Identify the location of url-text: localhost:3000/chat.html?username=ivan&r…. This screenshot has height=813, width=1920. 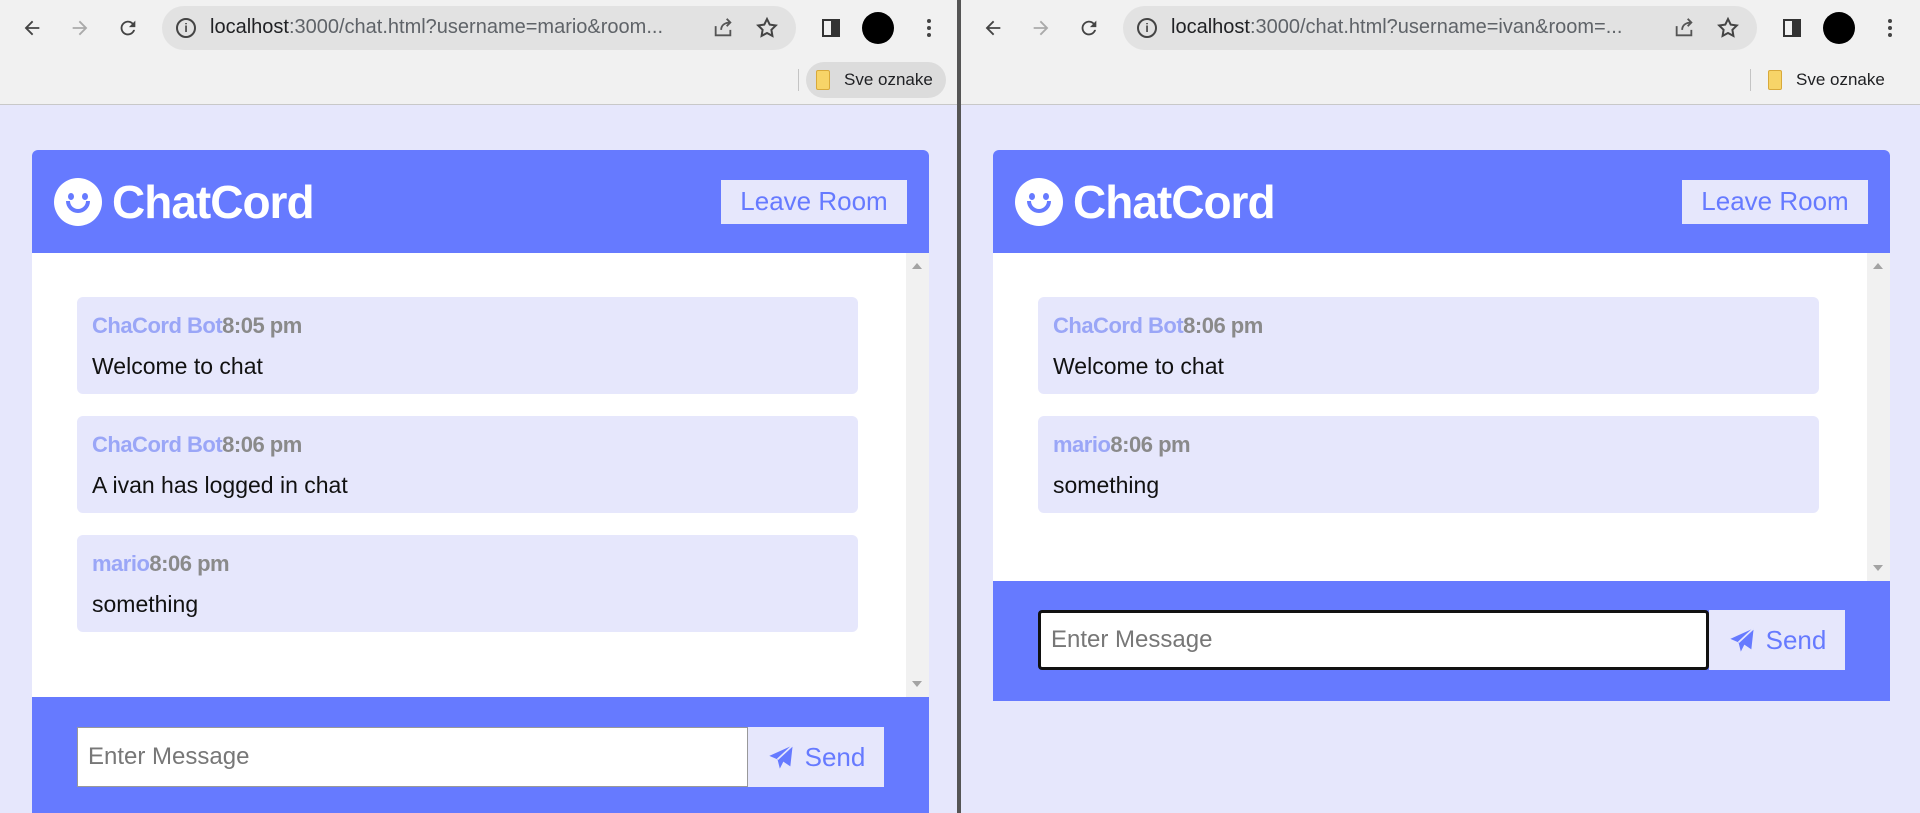
(1412, 27).